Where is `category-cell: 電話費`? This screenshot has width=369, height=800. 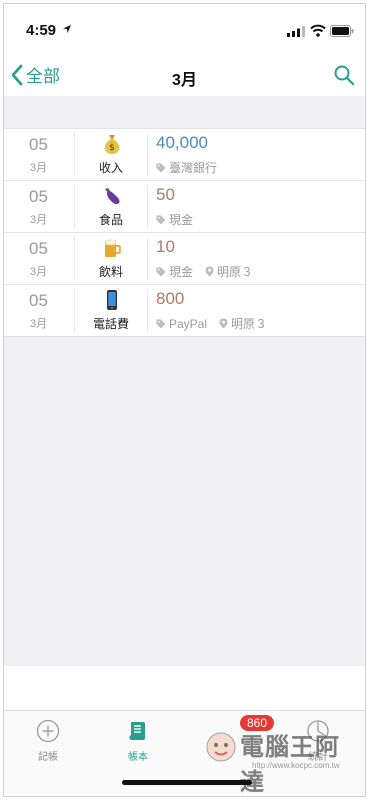 category-cell: 電話費 is located at coordinates (111, 310).